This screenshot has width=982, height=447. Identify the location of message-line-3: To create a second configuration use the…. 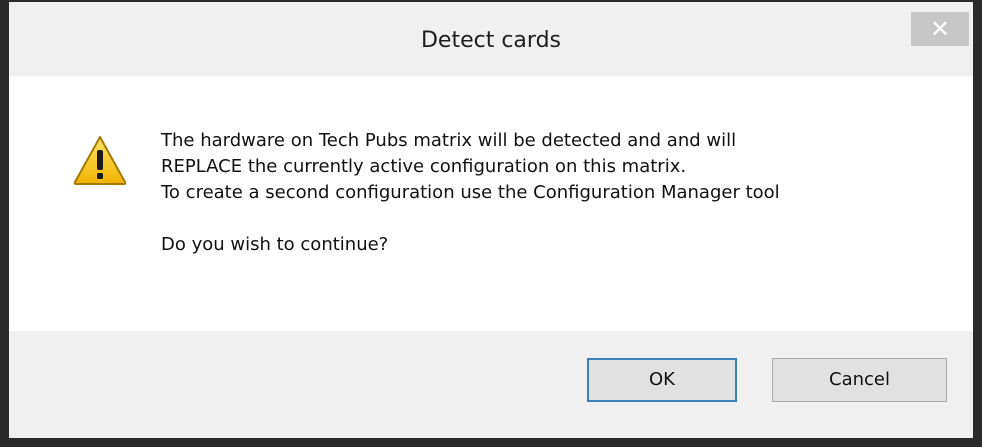
(470, 192).